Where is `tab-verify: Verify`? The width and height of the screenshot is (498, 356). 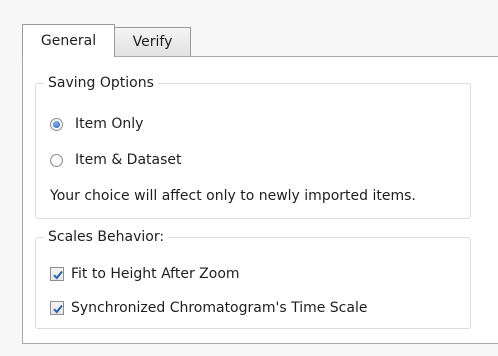
tab-verify: Verify is located at coordinates (152, 41).